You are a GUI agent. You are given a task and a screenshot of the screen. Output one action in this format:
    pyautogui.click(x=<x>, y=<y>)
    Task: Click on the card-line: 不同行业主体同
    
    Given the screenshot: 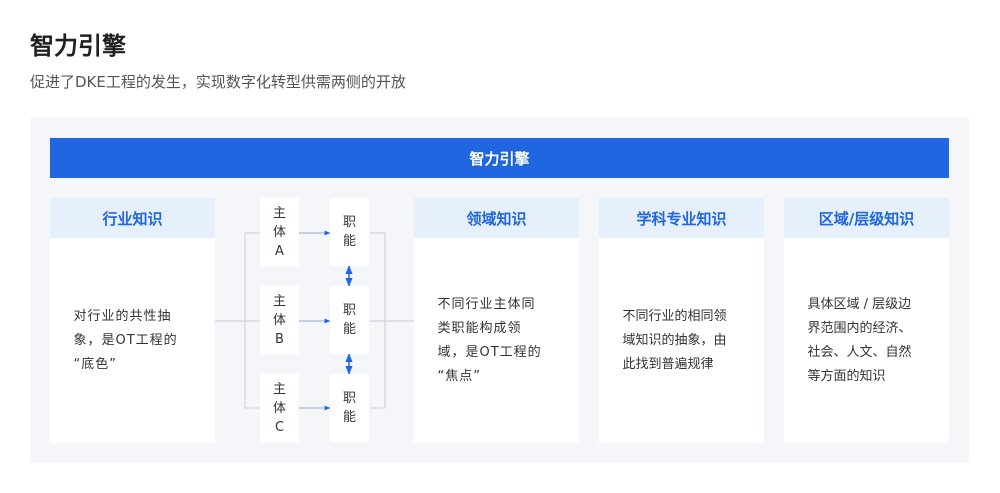 What is the action you would take?
    pyautogui.click(x=486, y=304)
    